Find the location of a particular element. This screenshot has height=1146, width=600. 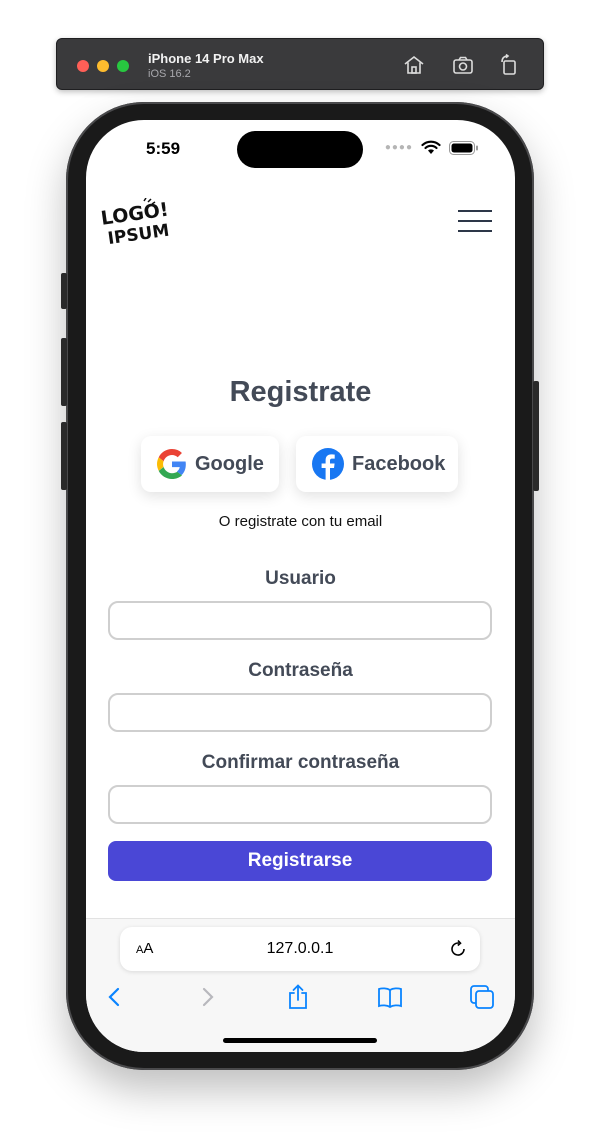

password-input is located at coordinates (300, 712).